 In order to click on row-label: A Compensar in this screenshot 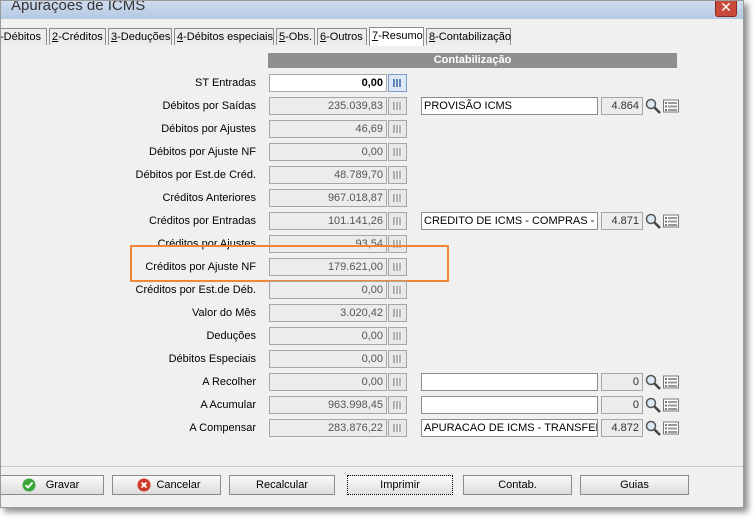, I will do `click(222, 428)`.